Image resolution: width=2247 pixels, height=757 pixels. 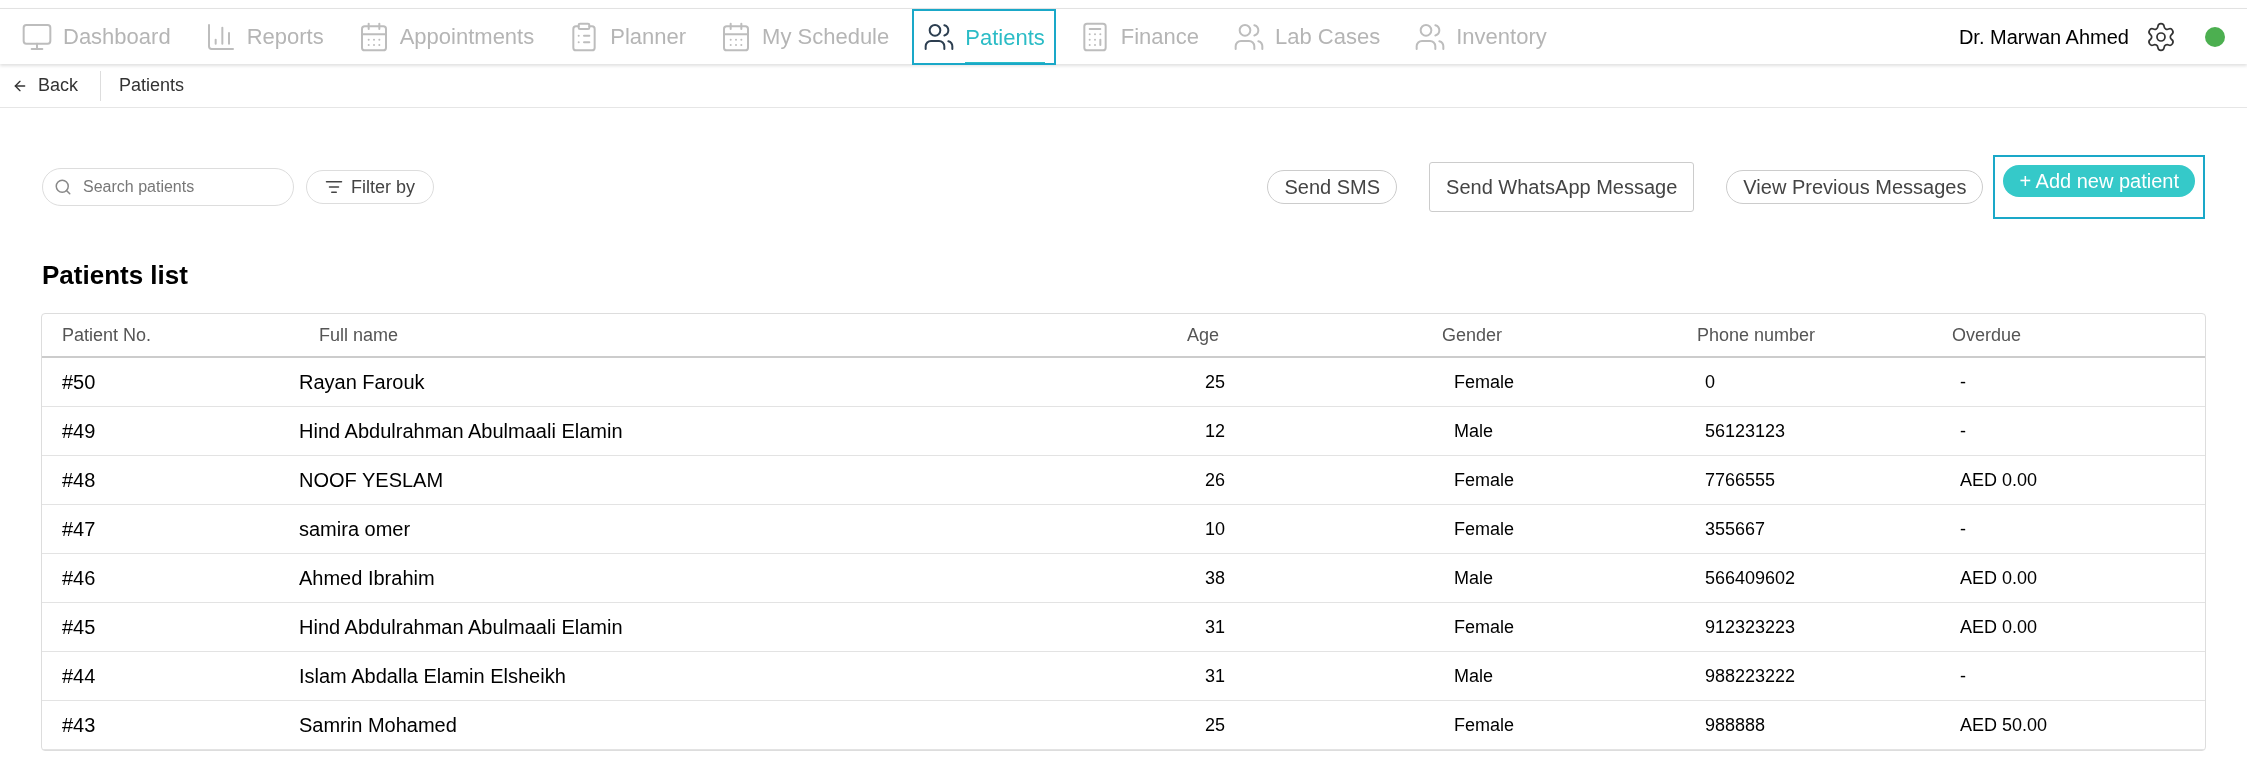 I want to click on table-cell-text: #47, so click(x=79, y=529).